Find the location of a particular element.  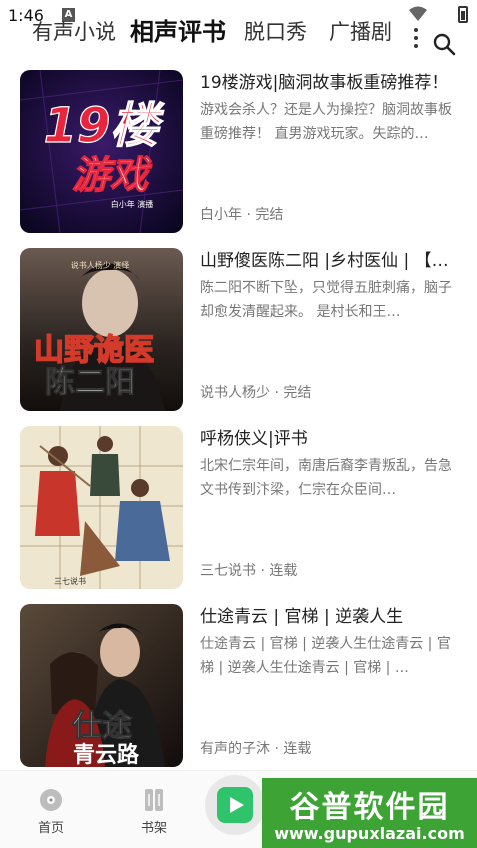

tab-audio-novel: 有声小说 is located at coordinates (74, 32).